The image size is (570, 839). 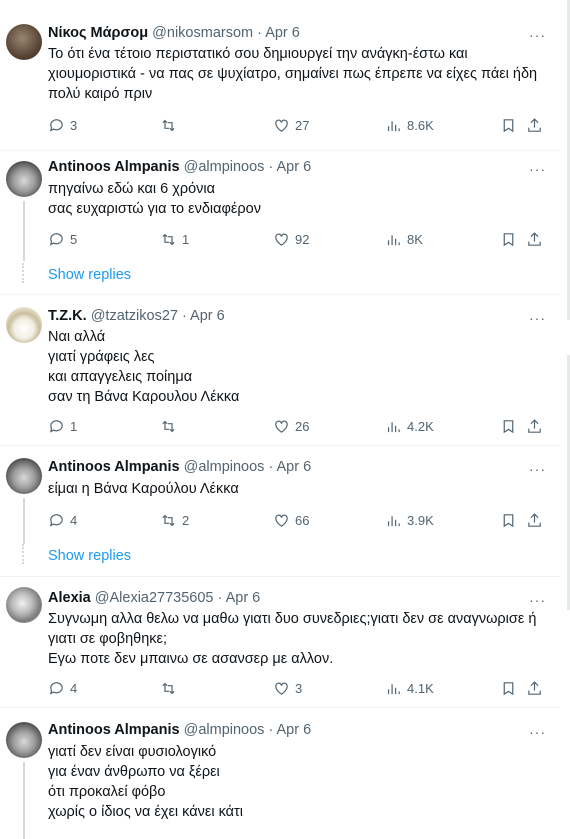 I want to click on action-bar: 1 26 4.2K, so click(x=298, y=426).